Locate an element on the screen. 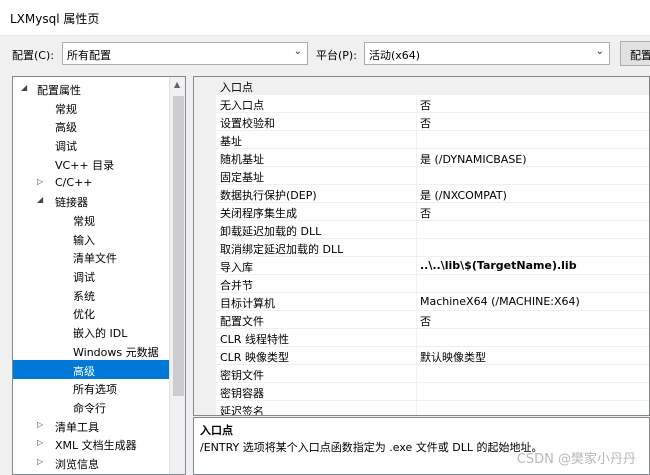 This screenshot has width=650, height=475. property-name: 数据执行保护(DEP) is located at coordinates (268, 195).